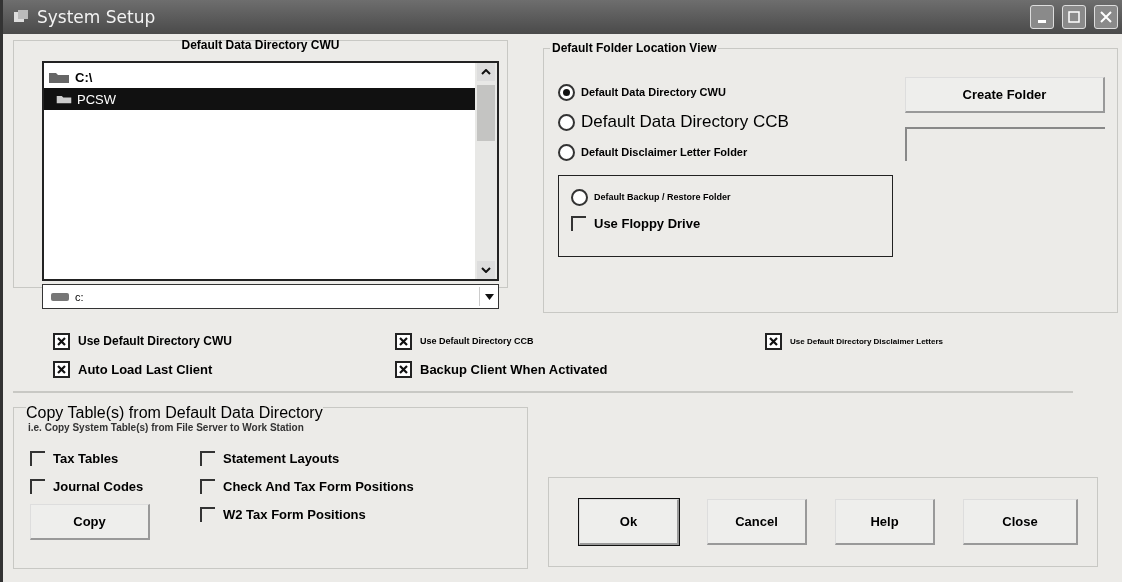 Image resolution: width=1122 pixels, height=582 pixels. I want to click on folder-icon, so click(59, 77).